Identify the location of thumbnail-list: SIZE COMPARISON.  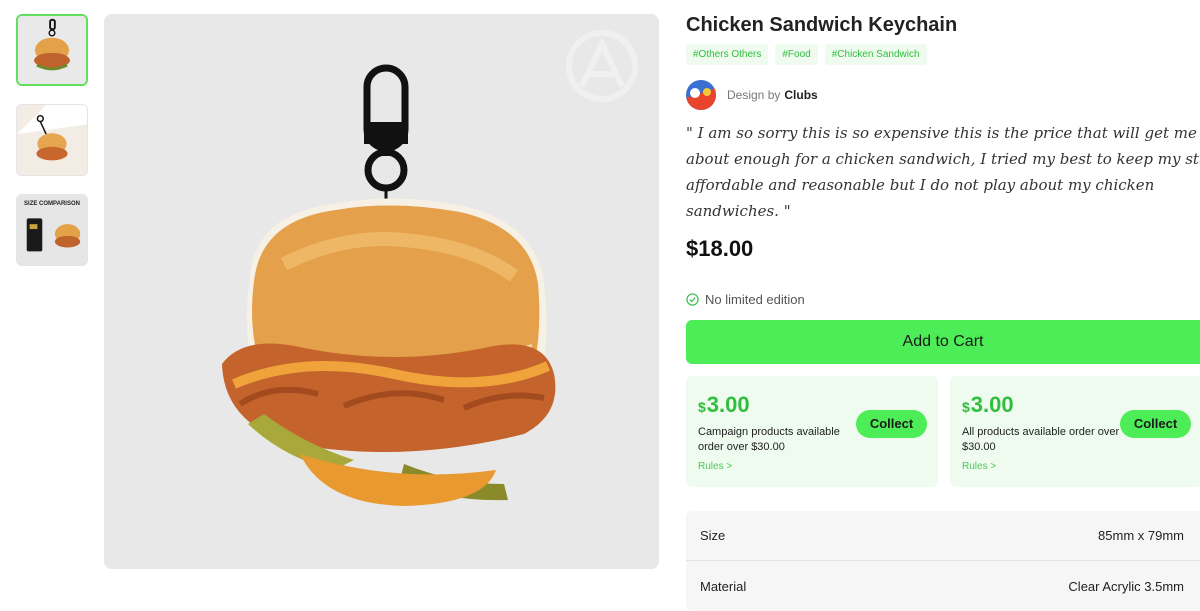
(53, 149).